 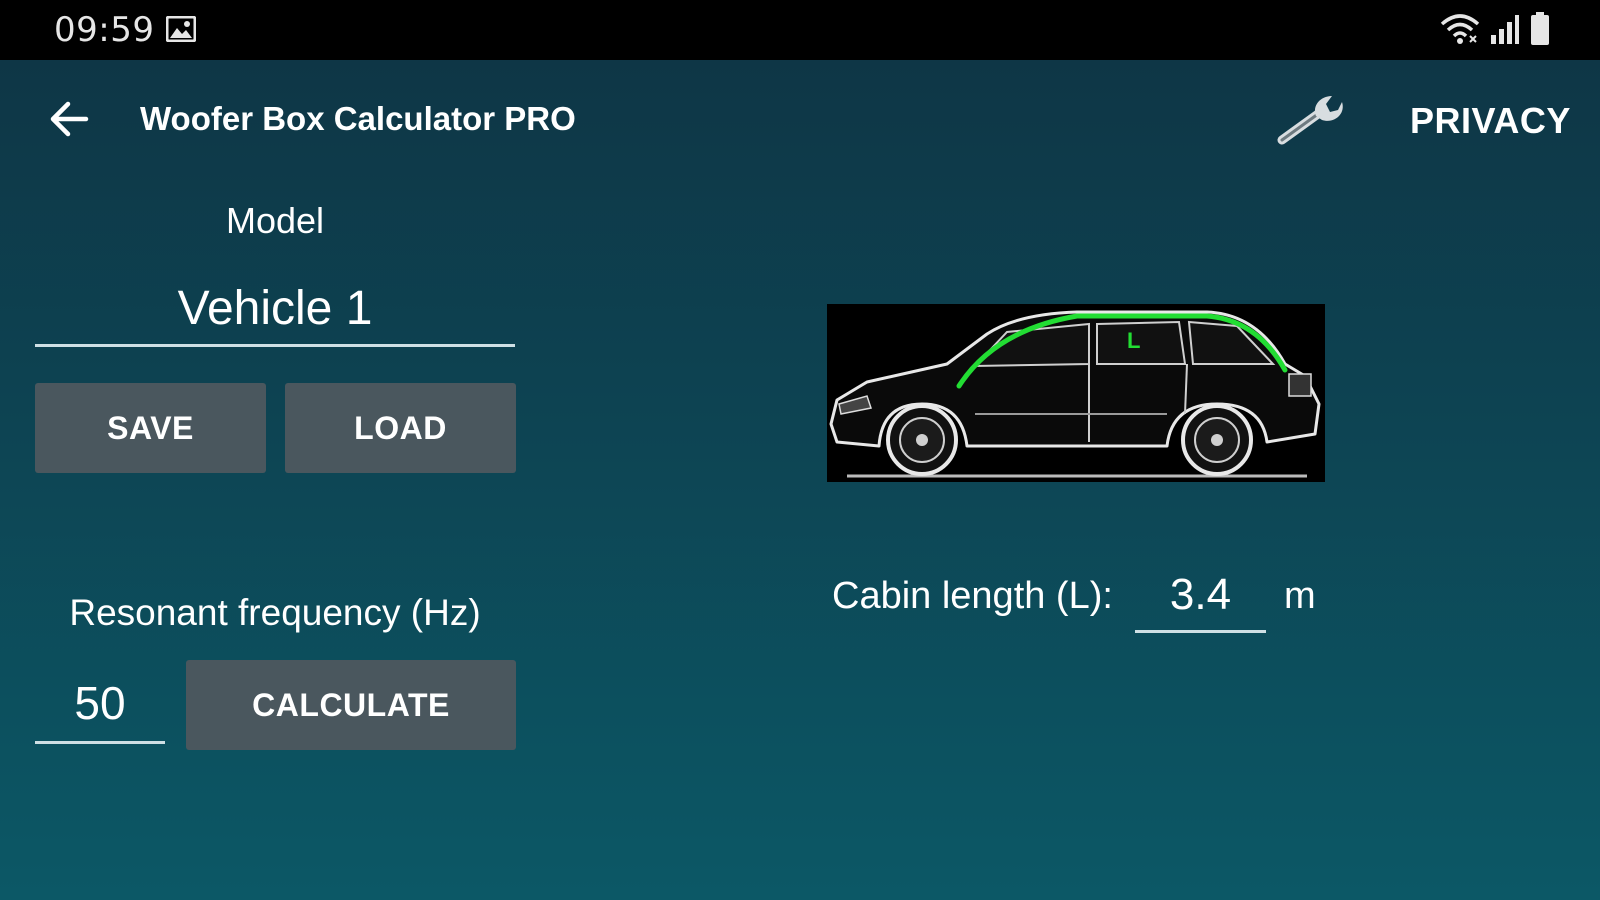 What do you see at coordinates (1200, 596) in the screenshot?
I see `cabin-length-input` at bounding box center [1200, 596].